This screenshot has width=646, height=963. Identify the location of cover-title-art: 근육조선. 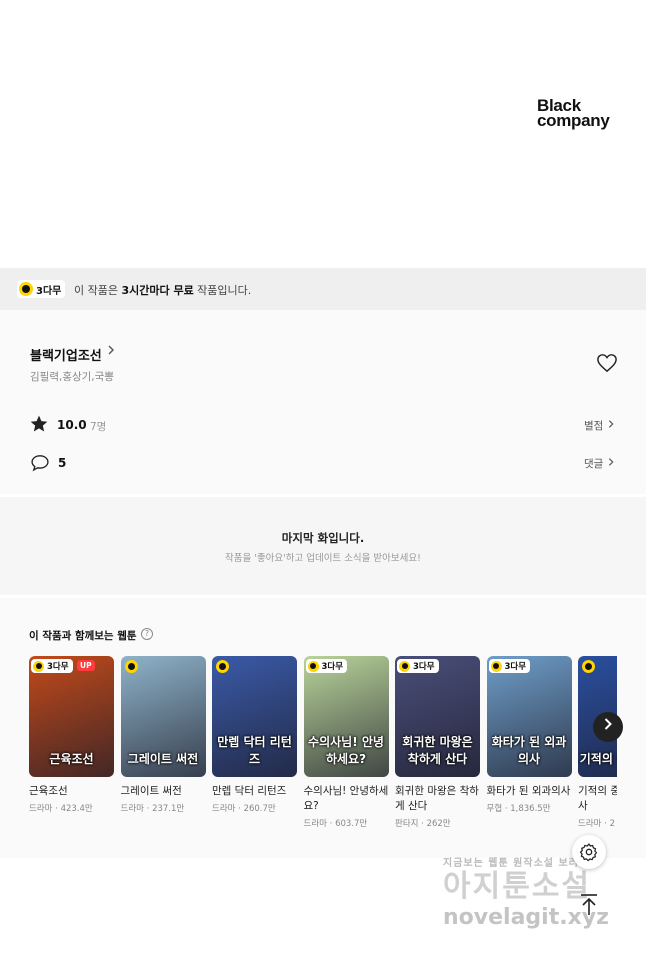
(71, 759).